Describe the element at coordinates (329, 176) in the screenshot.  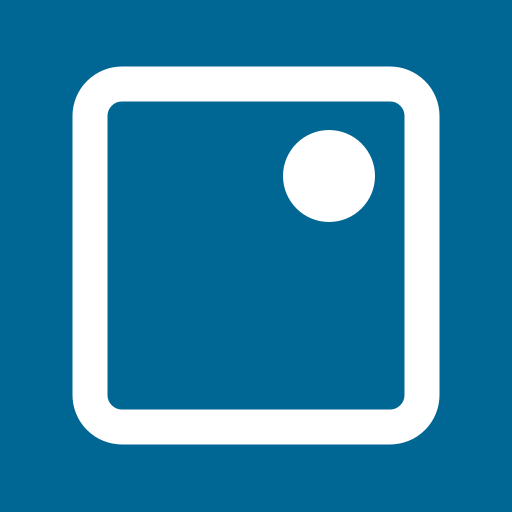
I see `top-right-dot` at that location.